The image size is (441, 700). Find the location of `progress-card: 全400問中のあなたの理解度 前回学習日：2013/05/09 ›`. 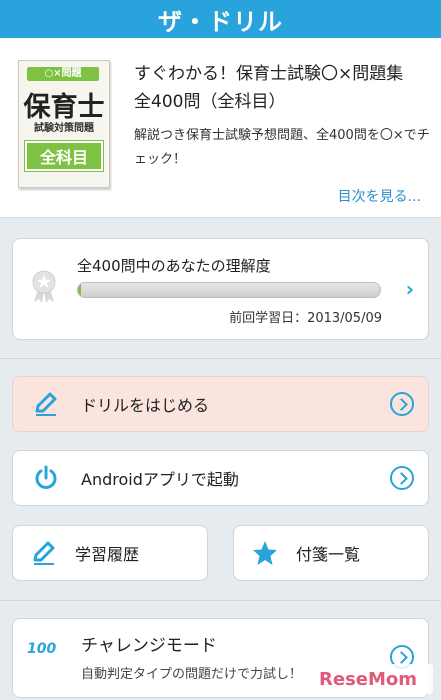

progress-card: 全400問中のあなたの理解度 前回学習日：2013/05/09 › is located at coordinates (220, 289).